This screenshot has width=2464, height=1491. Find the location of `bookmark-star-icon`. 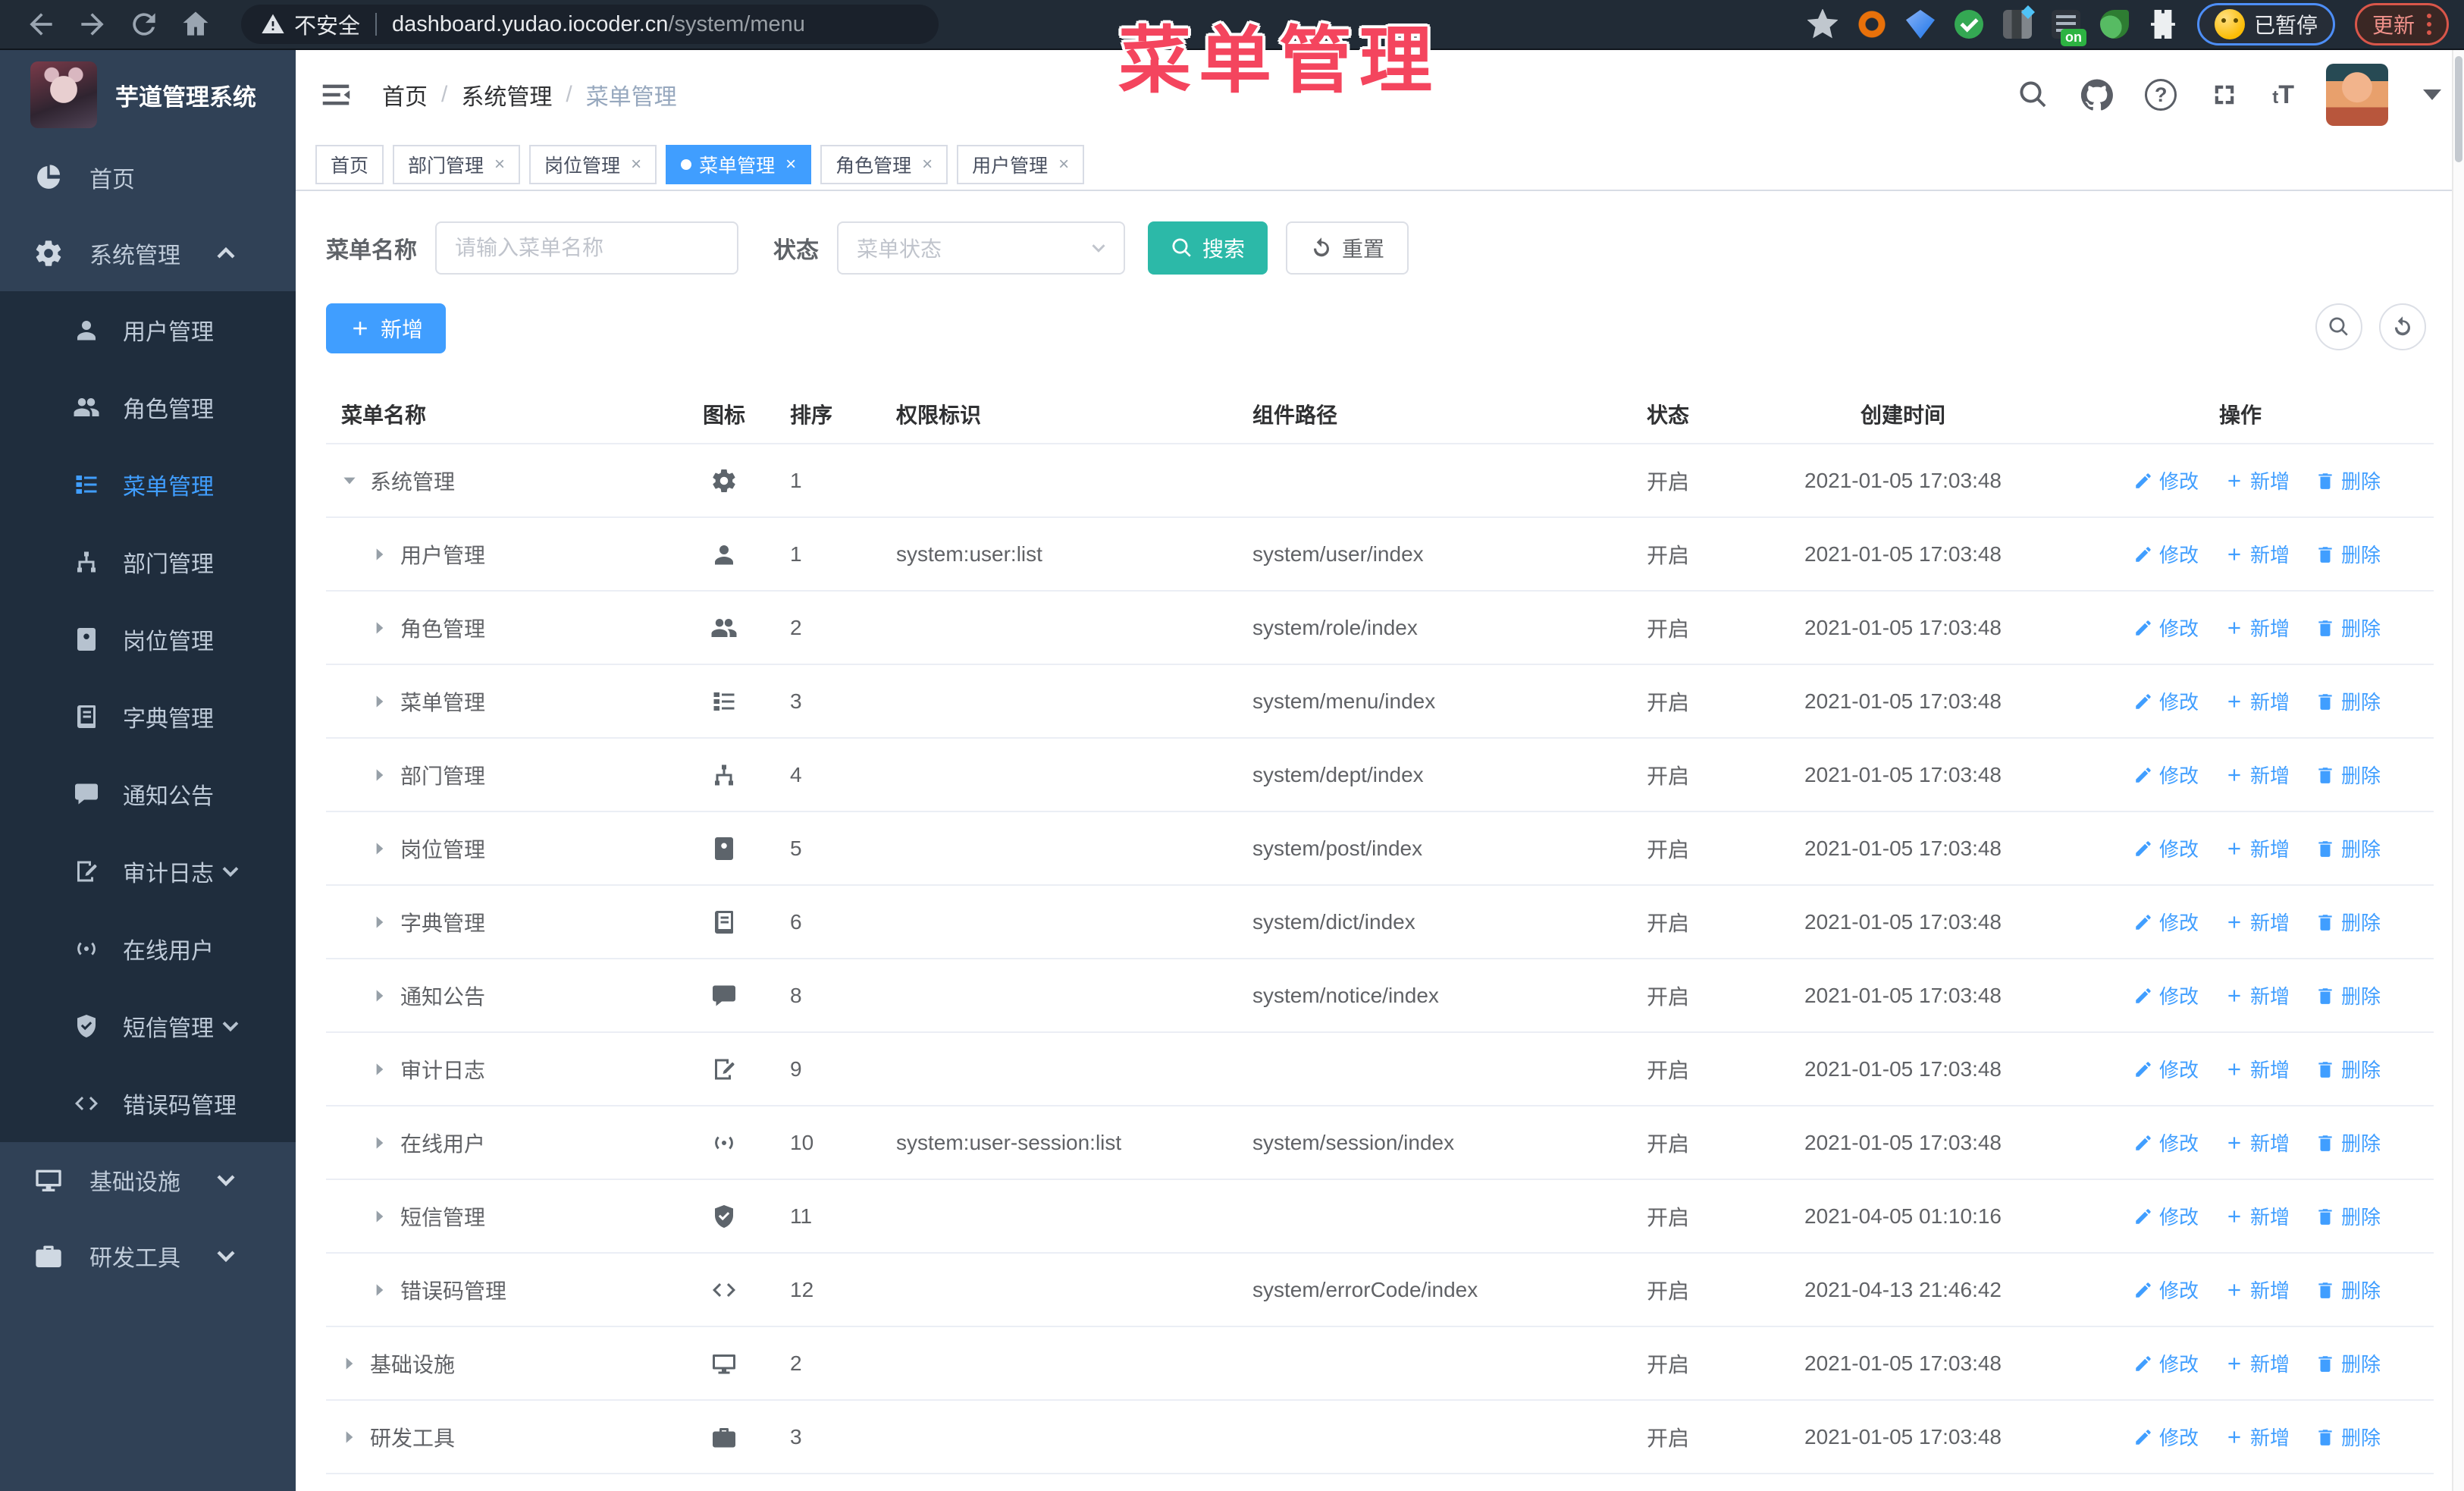

bookmark-star-icon is located at coordinates (1822, 24).